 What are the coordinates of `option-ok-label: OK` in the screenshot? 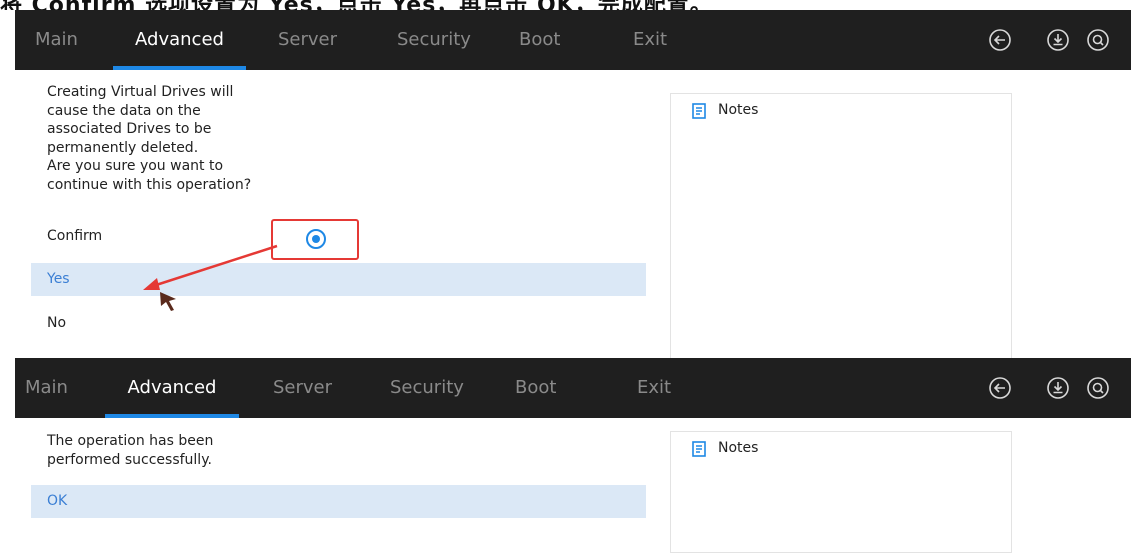 It's located at (57, 501).